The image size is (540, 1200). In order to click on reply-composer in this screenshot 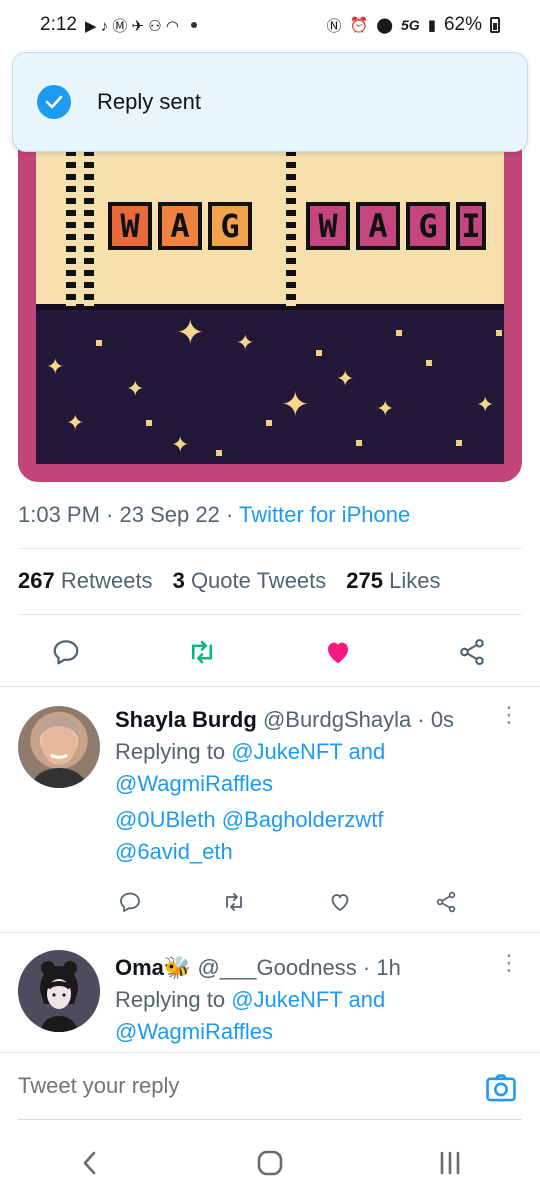, I will do `click(270, 1087)`.